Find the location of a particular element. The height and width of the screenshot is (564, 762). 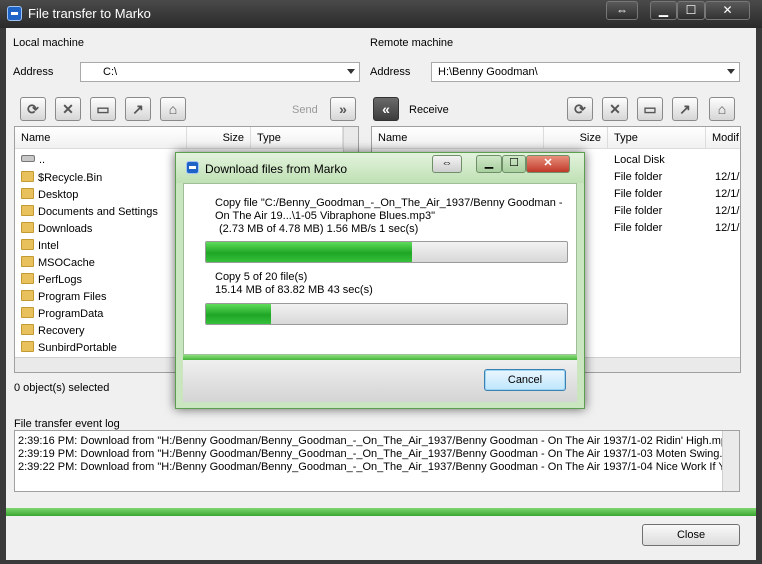

local-address-field: C:\ is located at coordinates (220, 72).